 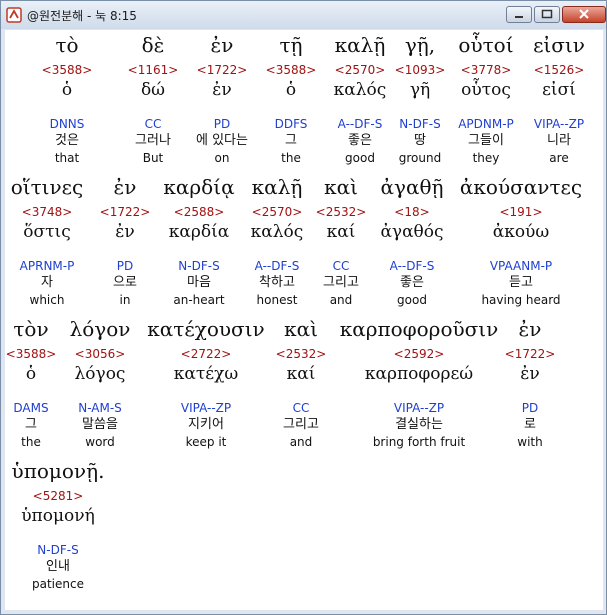 I want to click on greek-word: ἐν, so click(x=125, y=187).